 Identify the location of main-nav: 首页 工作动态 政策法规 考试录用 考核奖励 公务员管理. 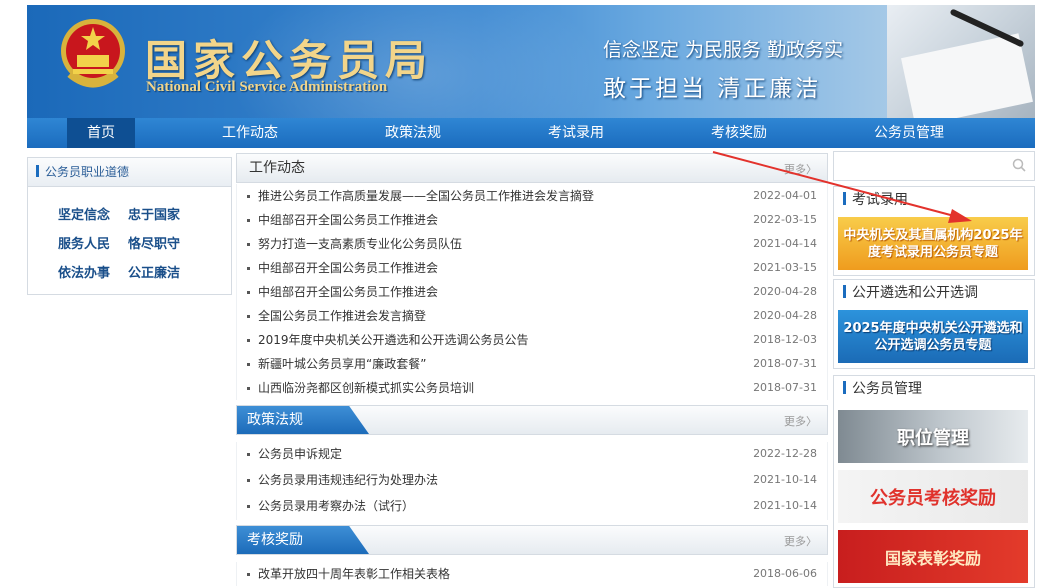
(531, 133).